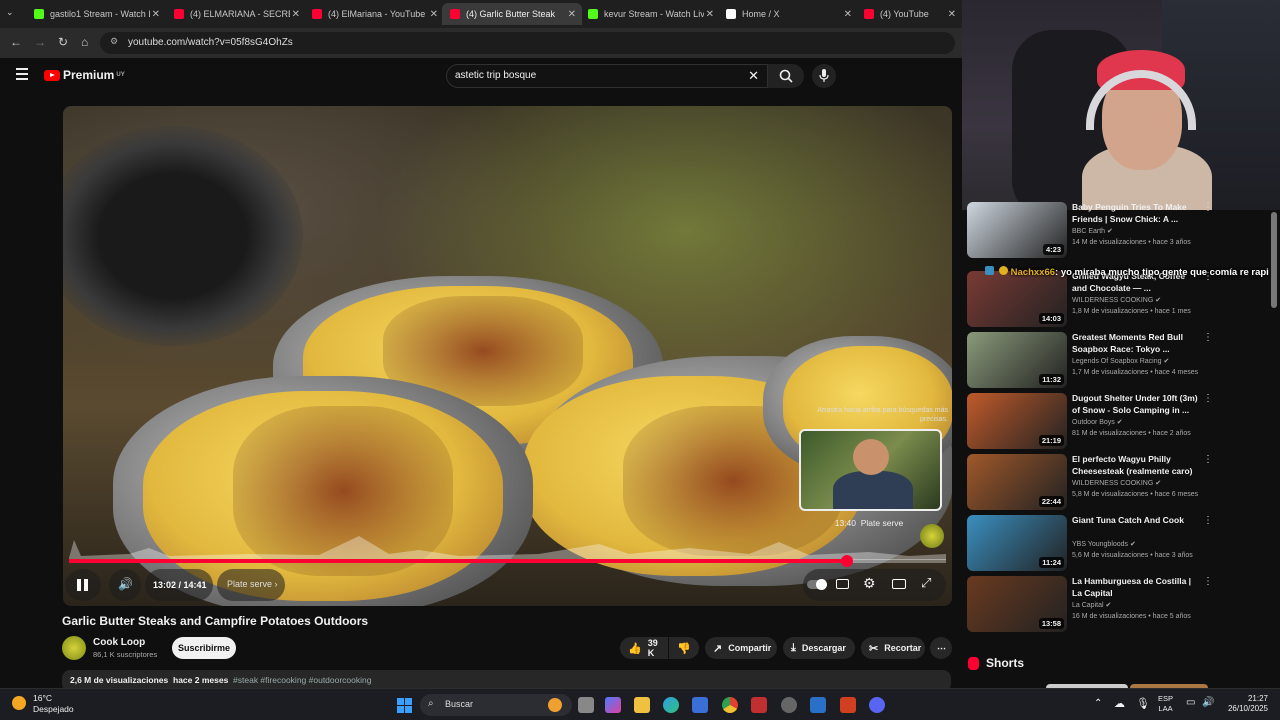  Describe the element at coordinates (16, 42) in the screenshot. I see `back-icon: ←` at that location.